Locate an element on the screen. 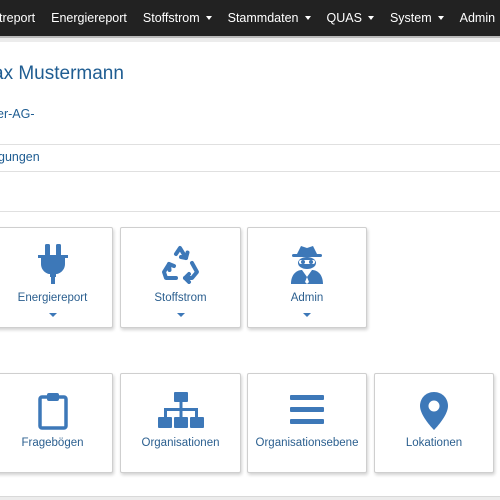 This screenshot has height=500, width=500. nav-item-quas: QUAS is located at coordinates (350, 18).